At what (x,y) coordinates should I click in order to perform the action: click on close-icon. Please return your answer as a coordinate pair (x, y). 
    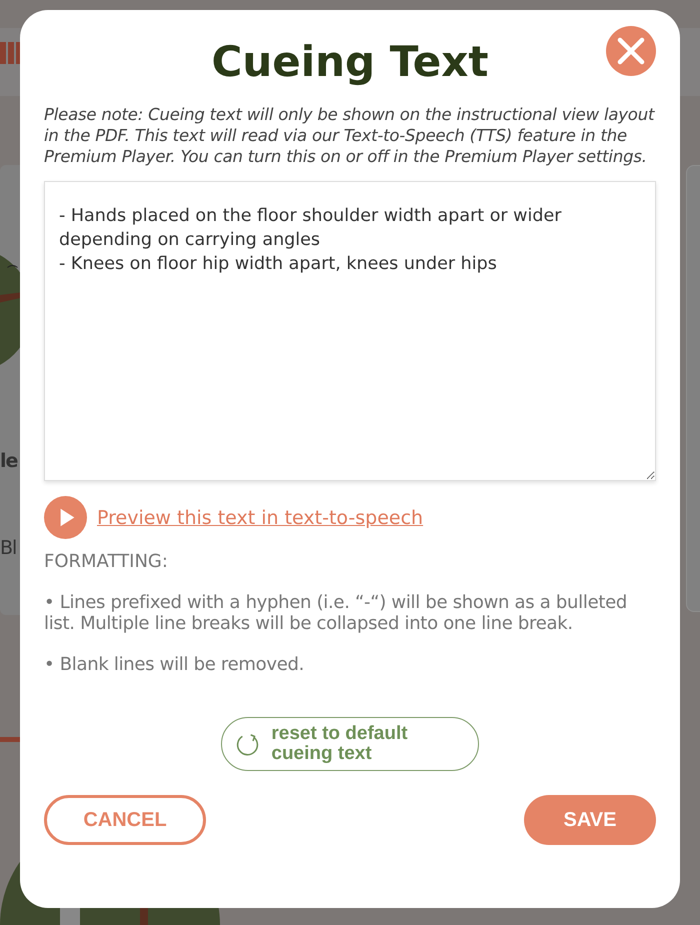
    Looking at the image, I should click on (631, 51).